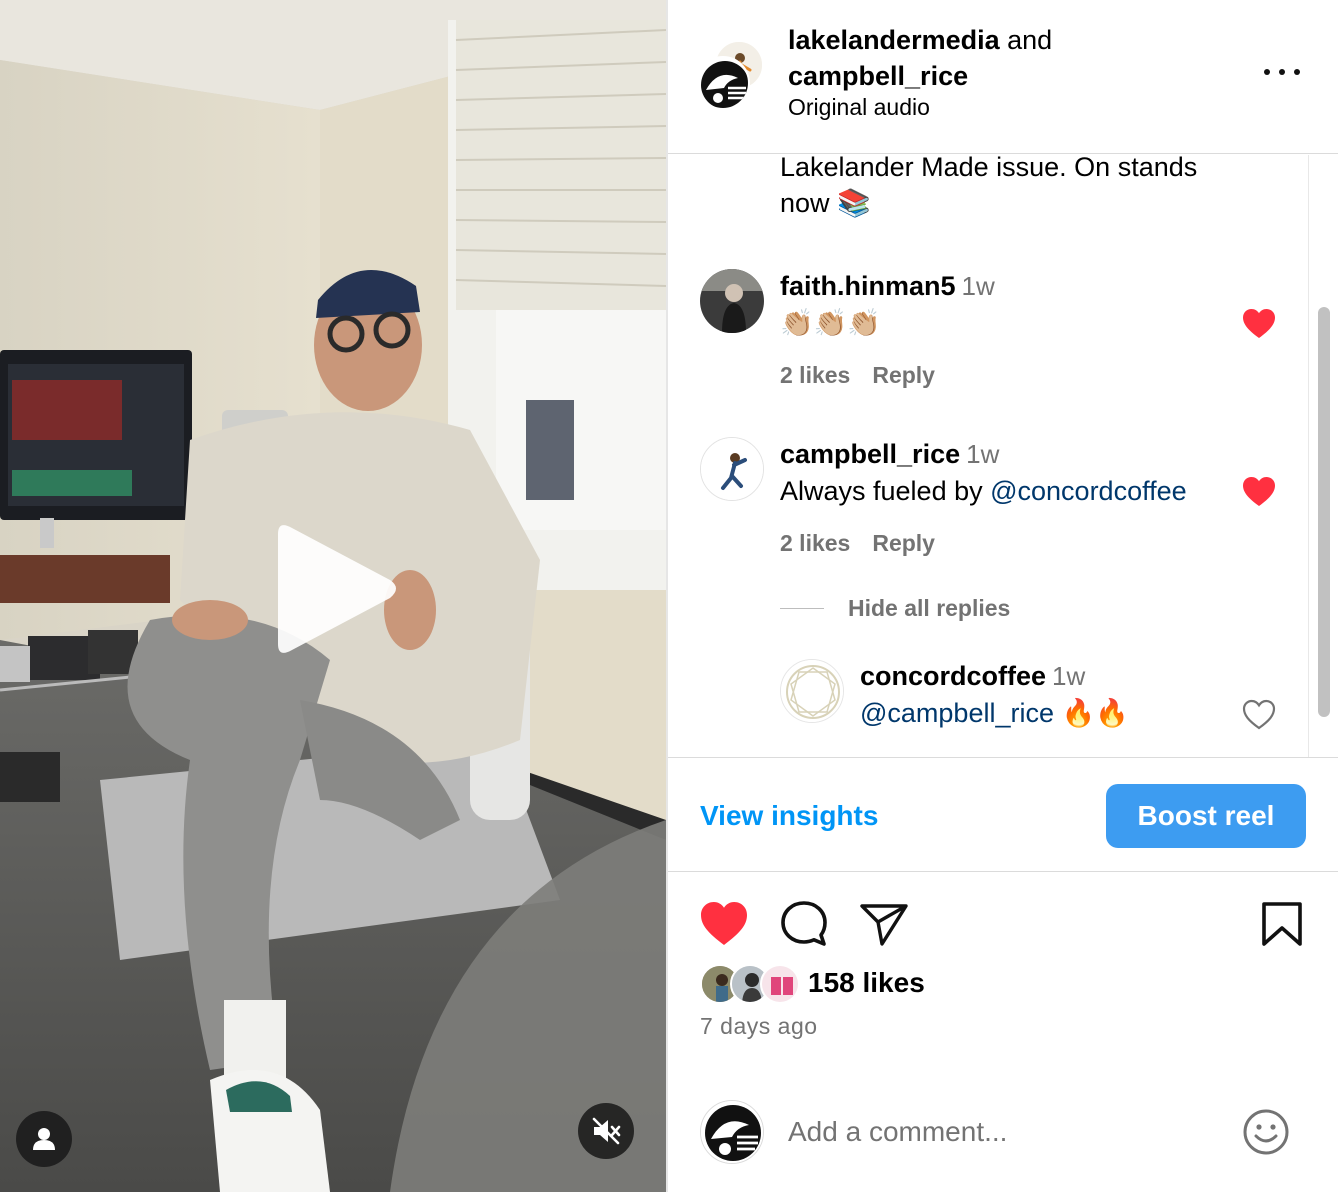  Describe the element at coordinates (1267, 72) in the screenshot. I see `more-horizontal-icon` at that location.